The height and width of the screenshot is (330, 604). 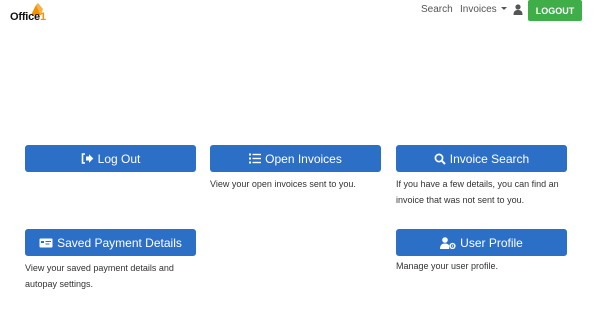 I want to click on logo-text: Office1, so click(x=28, y=17).